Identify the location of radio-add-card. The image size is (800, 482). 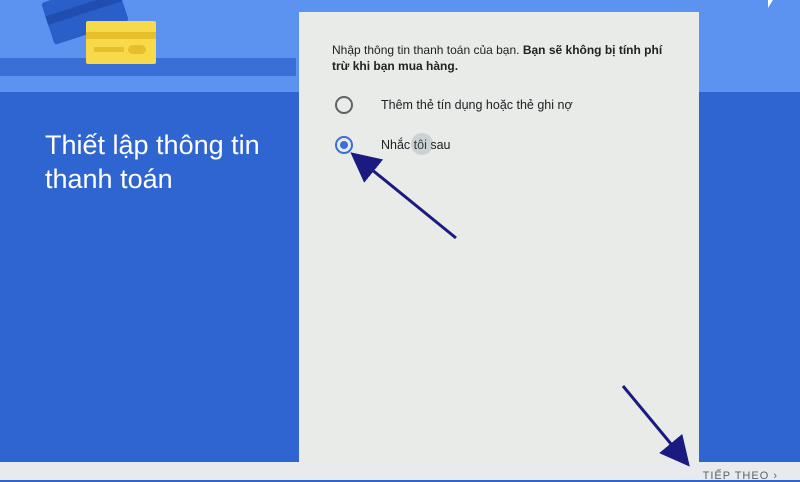
(344, 105).